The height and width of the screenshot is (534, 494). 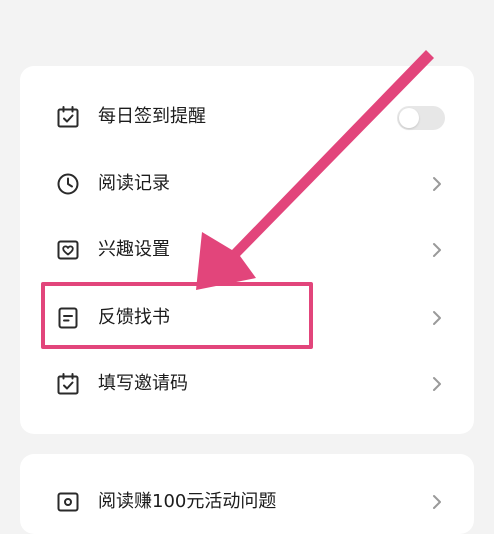 I want to click on sidebar-item-feedback-find-book: 反馈找书, so click(x=247, y=318).